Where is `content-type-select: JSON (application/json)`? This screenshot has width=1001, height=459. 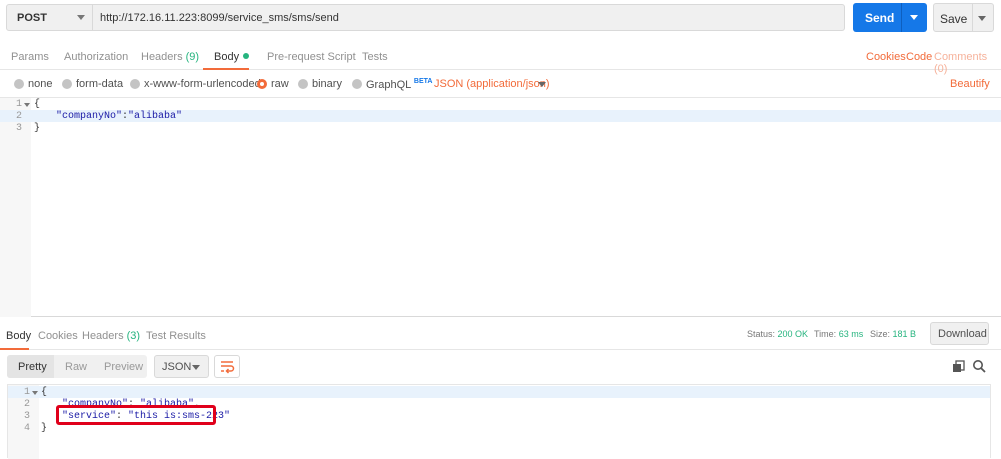 content-type-select: JSON (application/json) is located at coordinates (492, 84).